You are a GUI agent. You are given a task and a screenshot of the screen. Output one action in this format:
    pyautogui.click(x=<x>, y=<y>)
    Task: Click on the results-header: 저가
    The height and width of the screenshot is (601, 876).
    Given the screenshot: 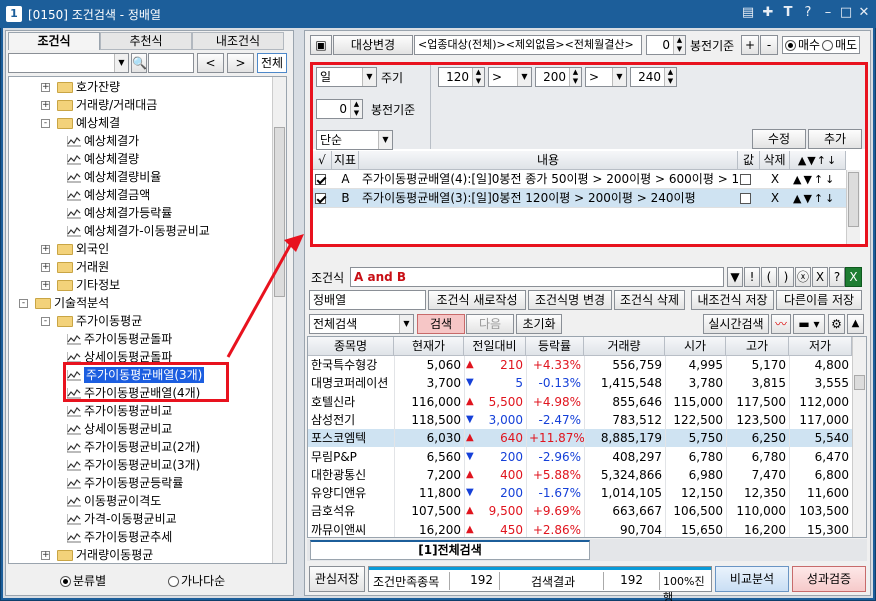 What is the action you would take?
    pyautogui.click(x=820, y=346)
    